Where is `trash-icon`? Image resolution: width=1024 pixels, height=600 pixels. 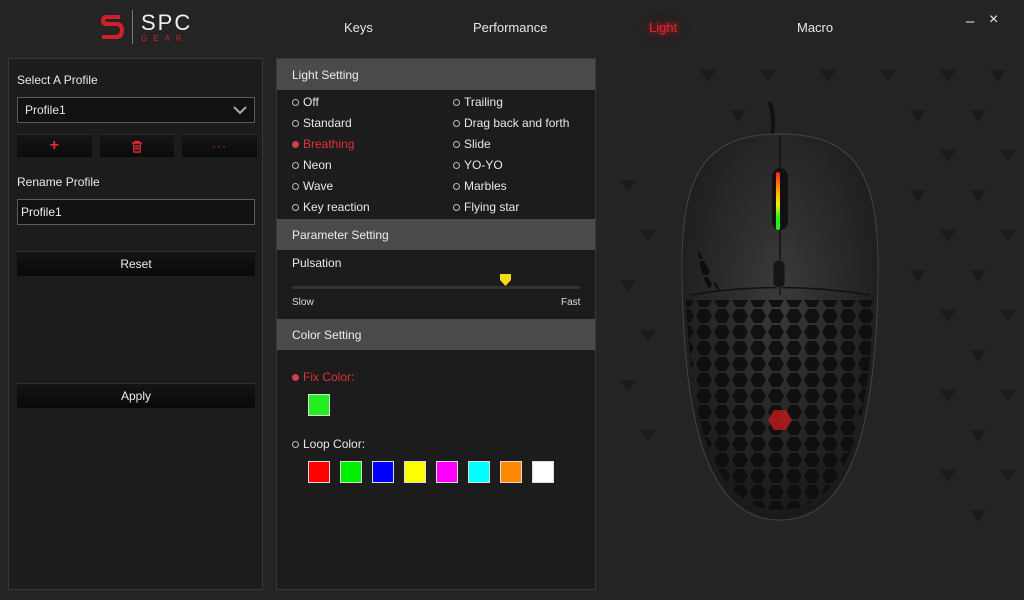 trash-icon is located at coordinates (137, 146).